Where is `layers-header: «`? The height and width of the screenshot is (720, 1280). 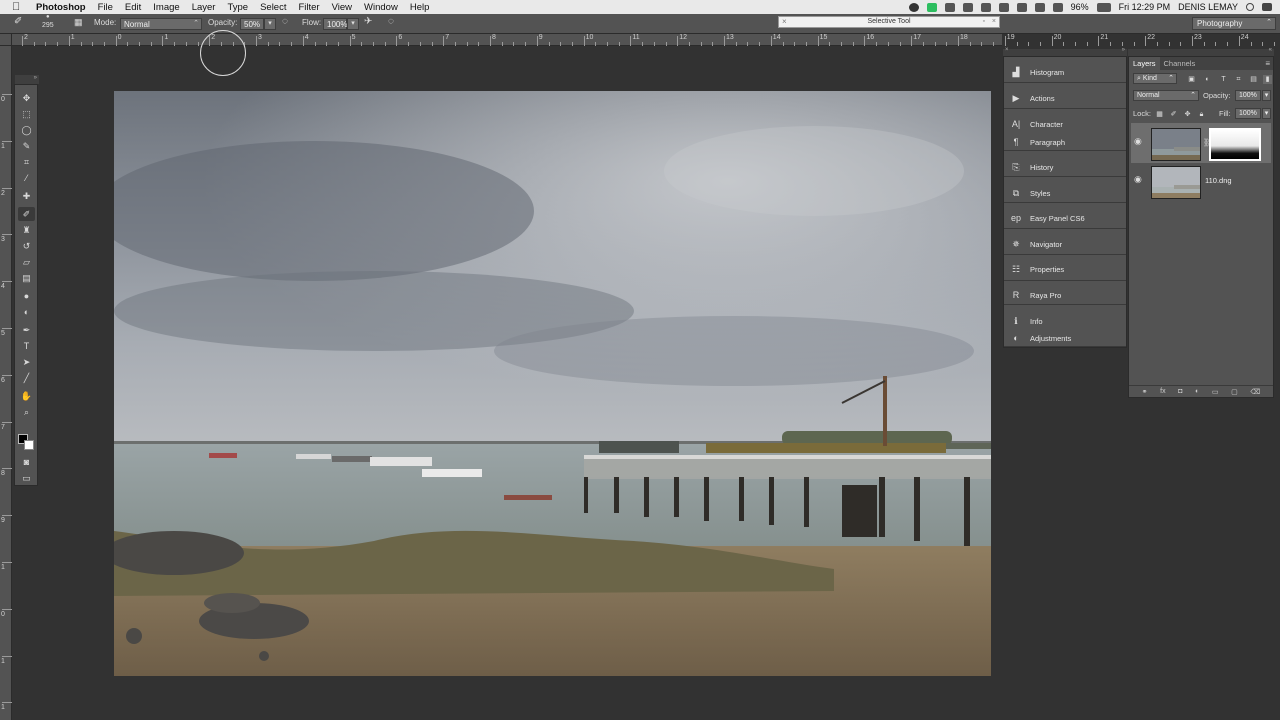
layers-header: « is located at coordinates (1201, 51).